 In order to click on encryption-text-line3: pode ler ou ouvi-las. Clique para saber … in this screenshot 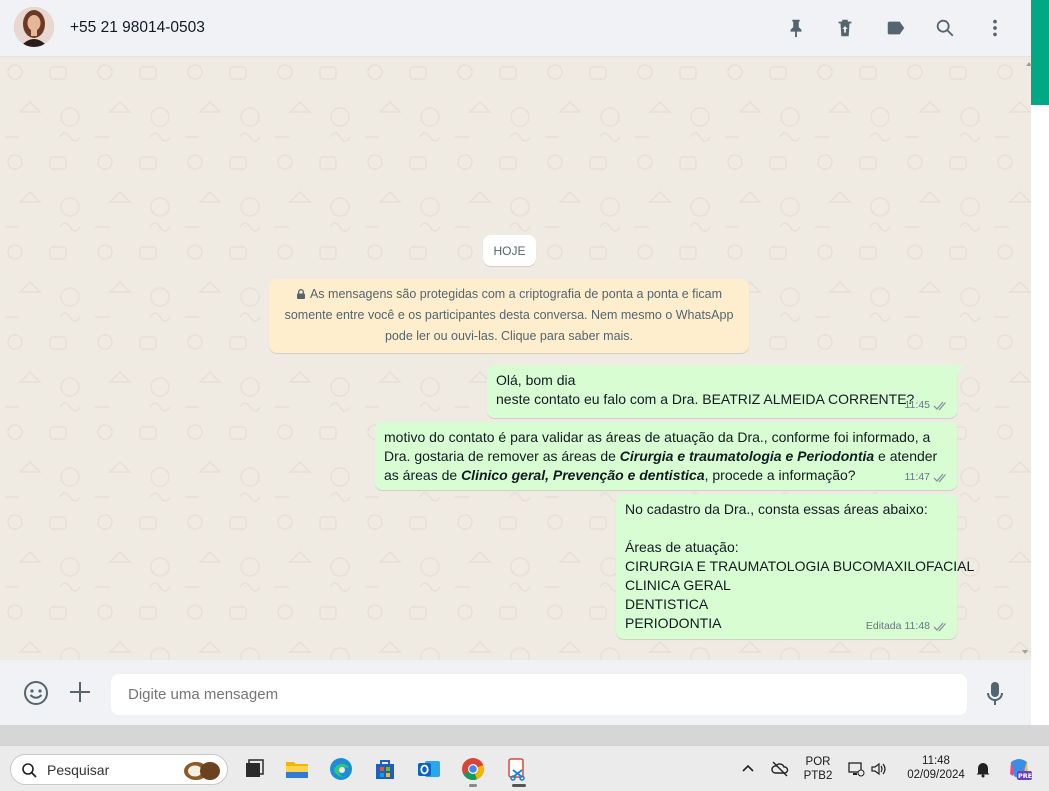, I will do `click(509, 336)`.